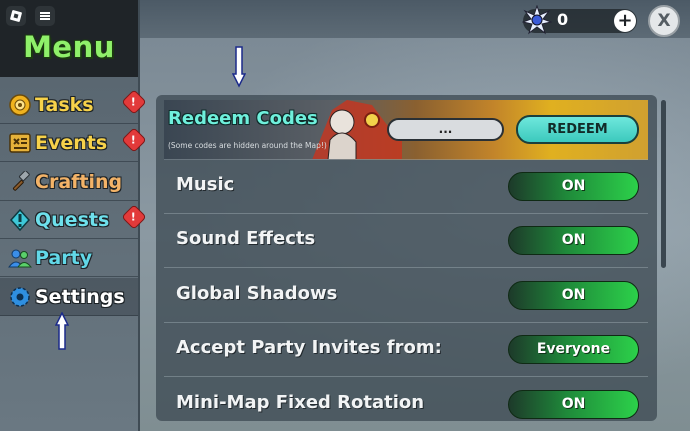 The width and height of the screenshot is (690, 431). I want to click on setting-row-minimap-rotation: Mini-Map Fixed Rotation ON, so click(406, 399).